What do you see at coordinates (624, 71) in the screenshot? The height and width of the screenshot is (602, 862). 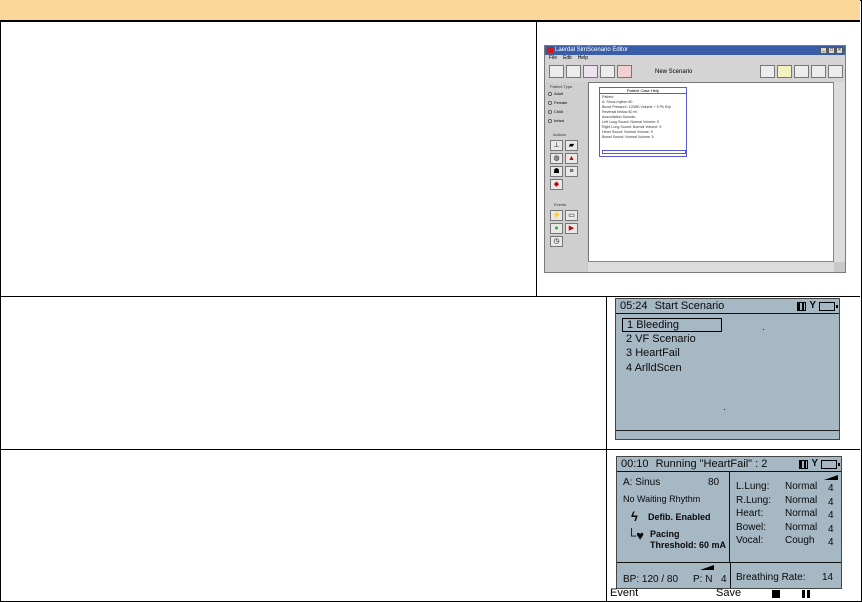 I see `delete-button` at bounding box center [624, 71].